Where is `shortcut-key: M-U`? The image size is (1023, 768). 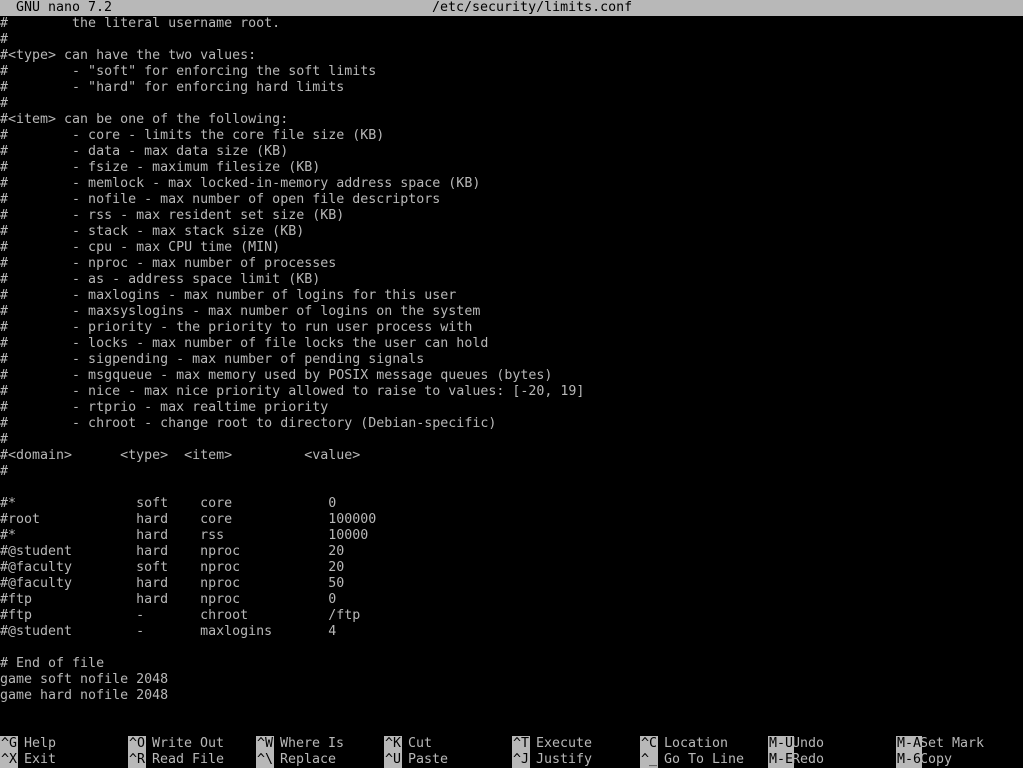
shortcut-key: M-U is located at coordinates (781, 744).